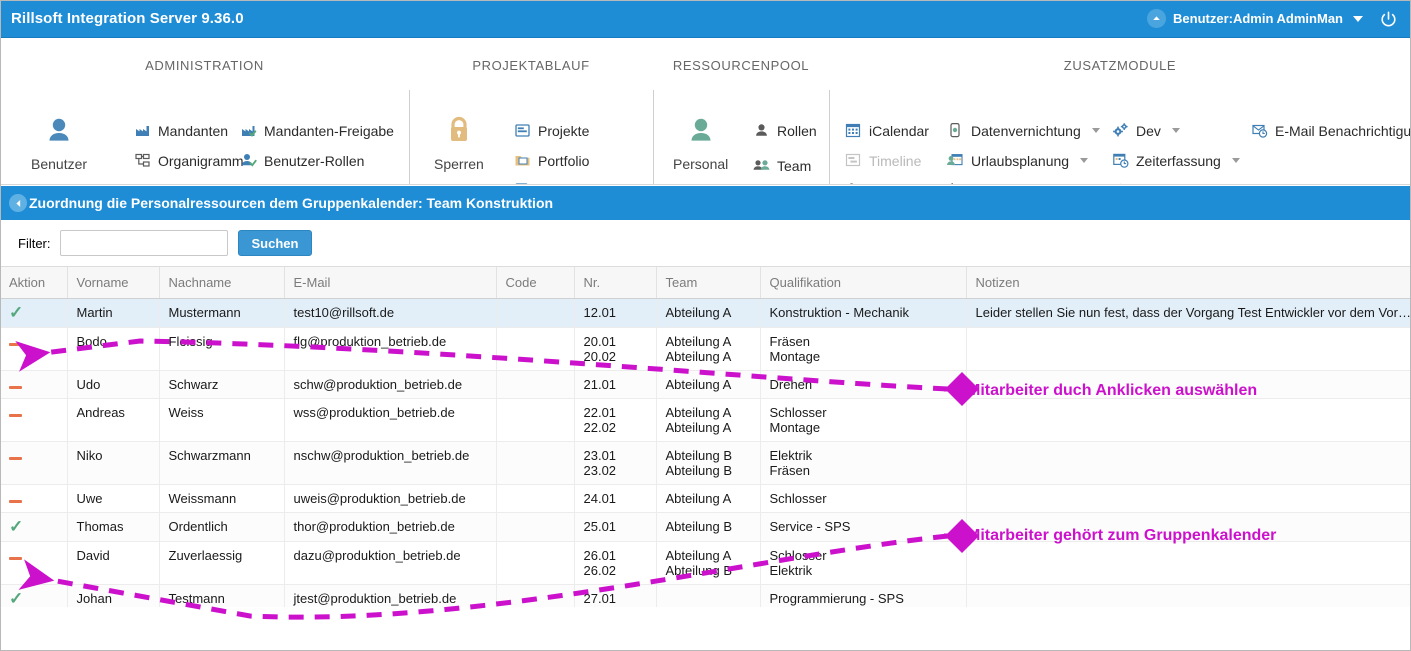 Image resolution: width=1411 pixels, height=651 pixels. I want to click on menu-verzeichnisse-label: Verzeichnisse, so click(201, 184).